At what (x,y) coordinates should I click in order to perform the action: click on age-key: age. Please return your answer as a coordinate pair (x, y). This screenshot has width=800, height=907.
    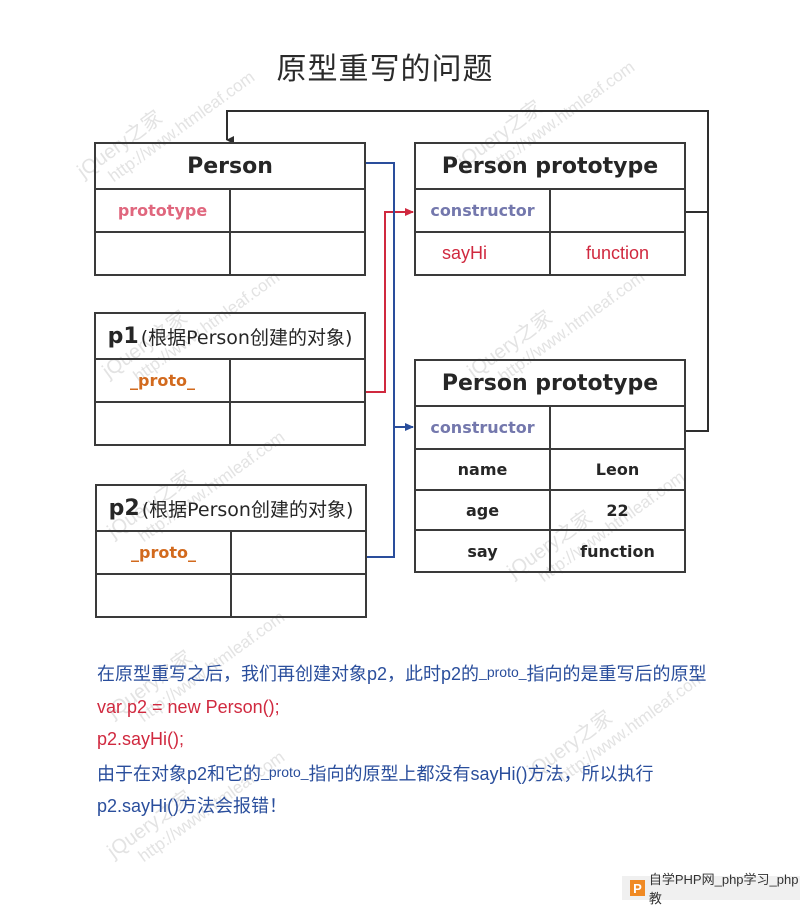
    Looking at the image, I should click on (483, 510).